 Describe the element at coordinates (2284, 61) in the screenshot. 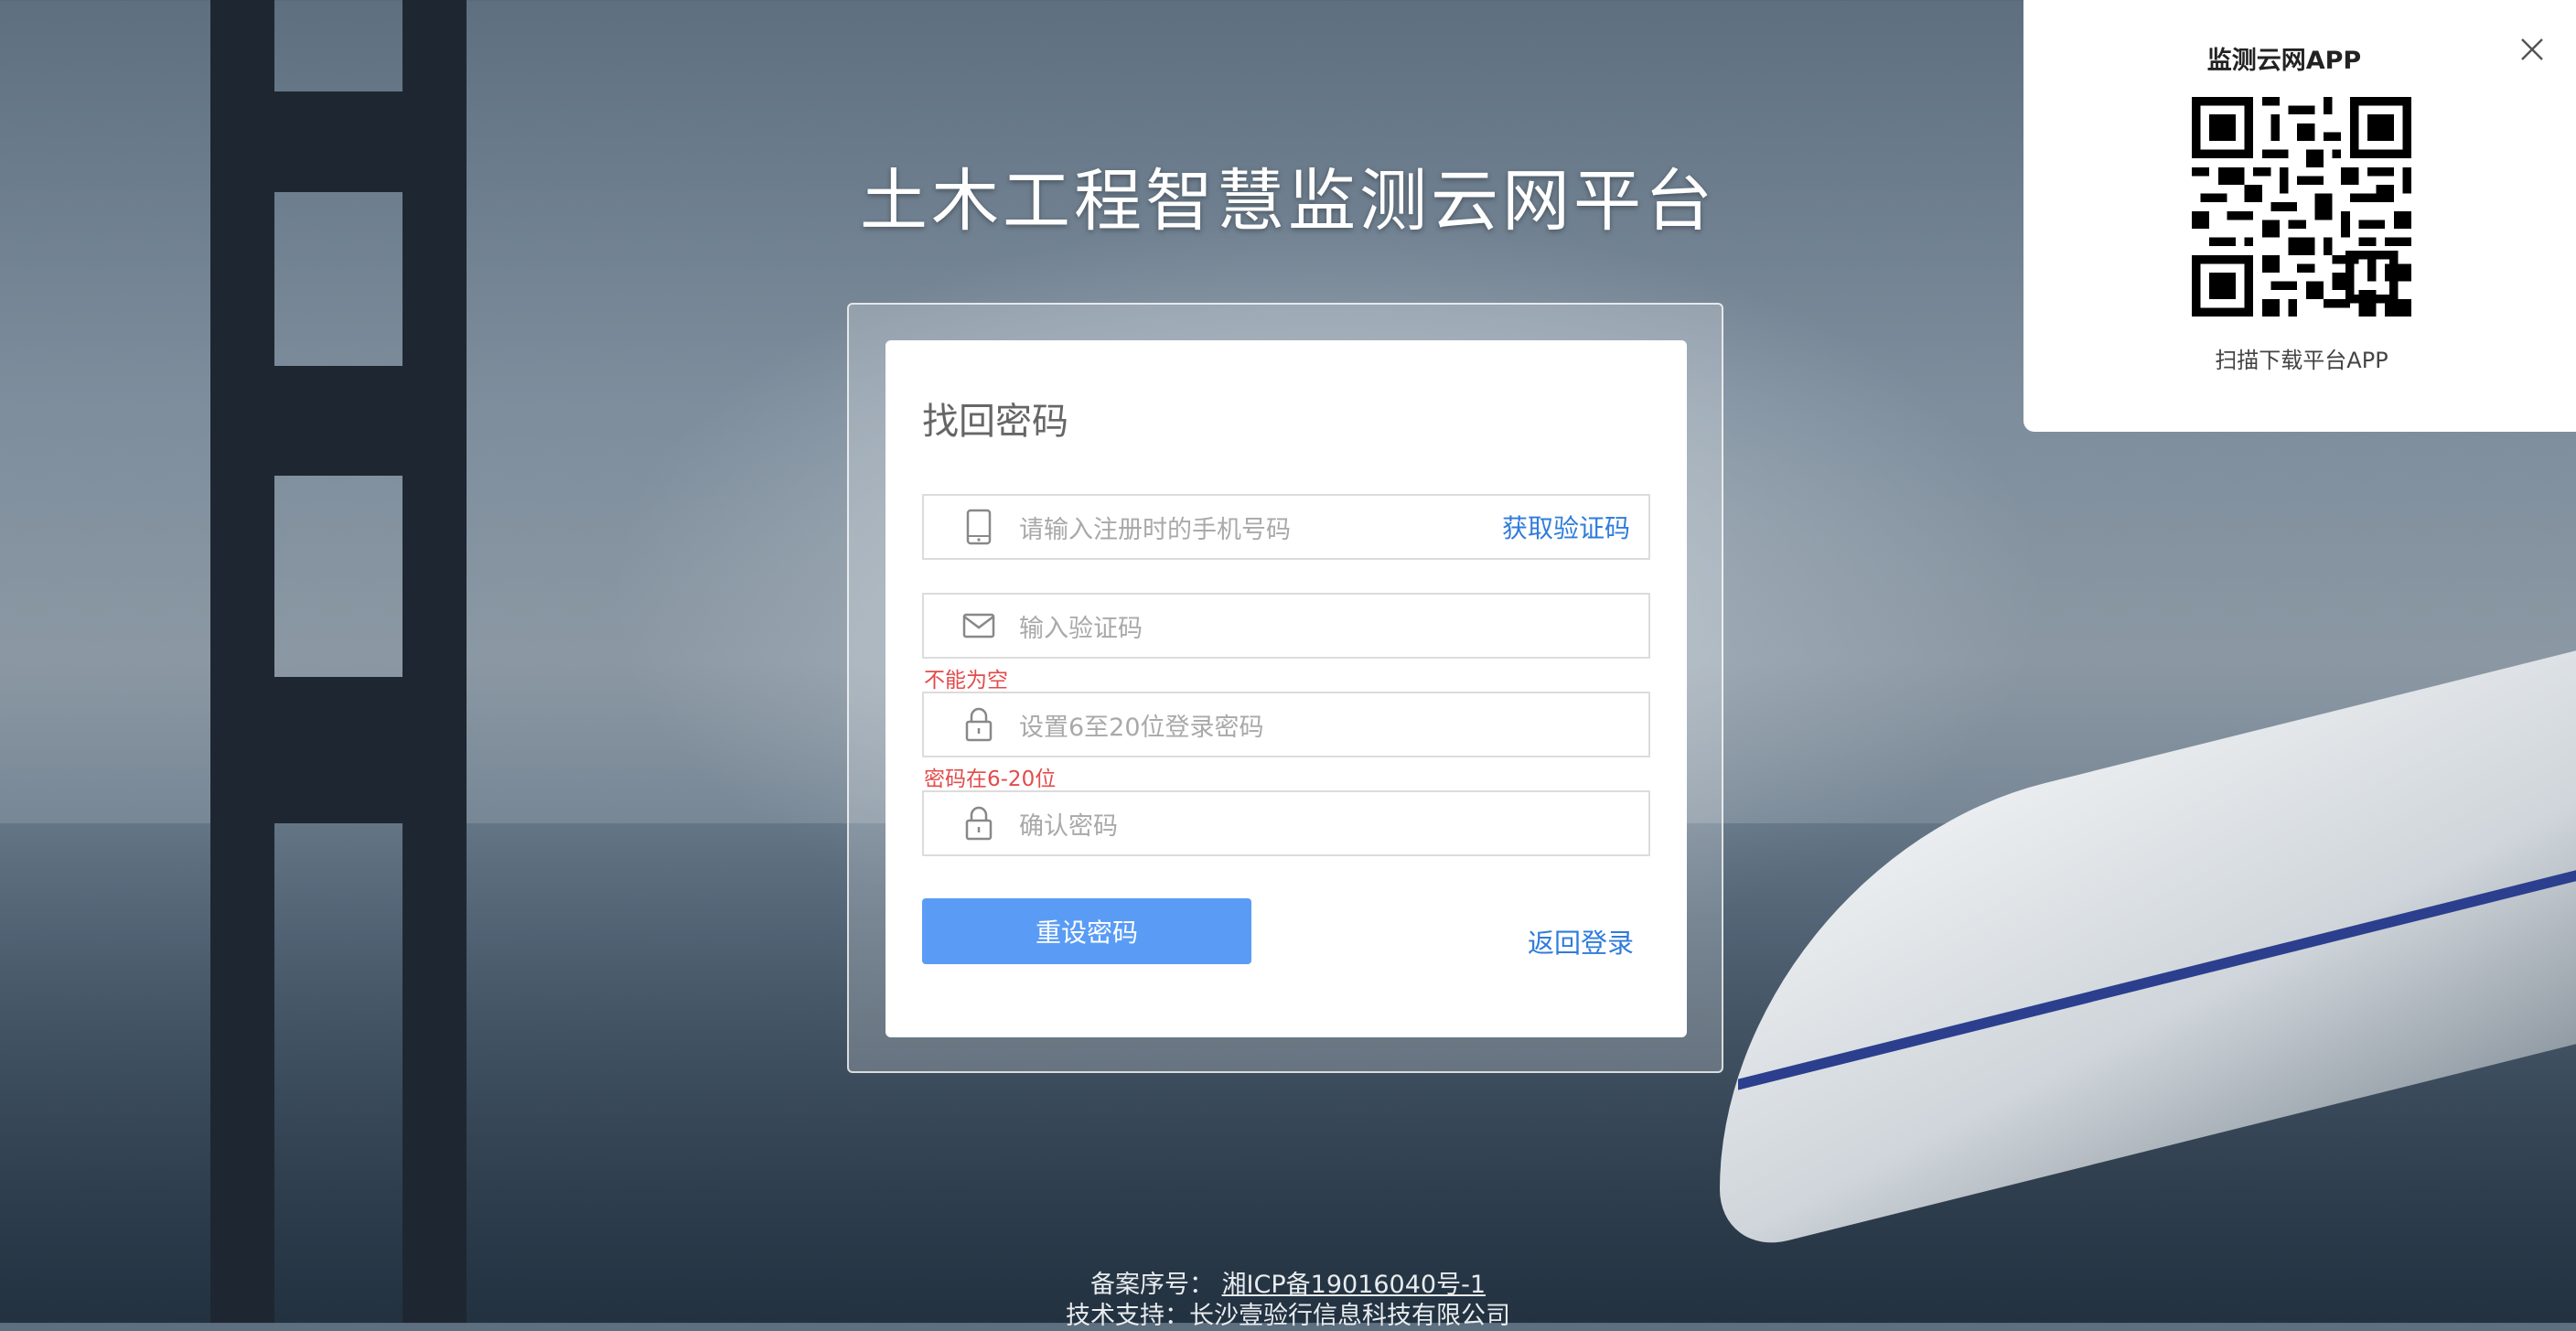

I see `qr-panel-title: 监测云网APP` at that location.